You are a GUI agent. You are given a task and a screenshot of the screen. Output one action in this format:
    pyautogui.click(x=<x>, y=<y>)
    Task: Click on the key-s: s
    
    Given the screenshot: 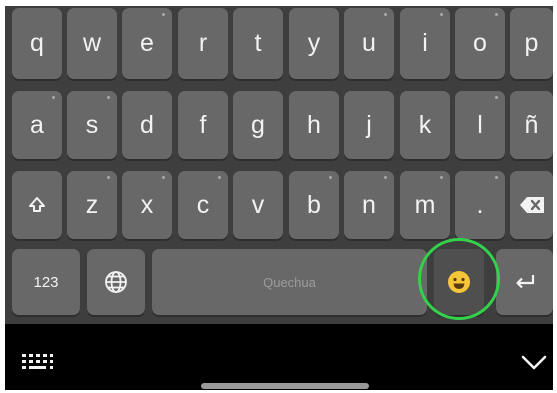 What is the action you would take?
    pyautogui.click(x=92, y=125)
    